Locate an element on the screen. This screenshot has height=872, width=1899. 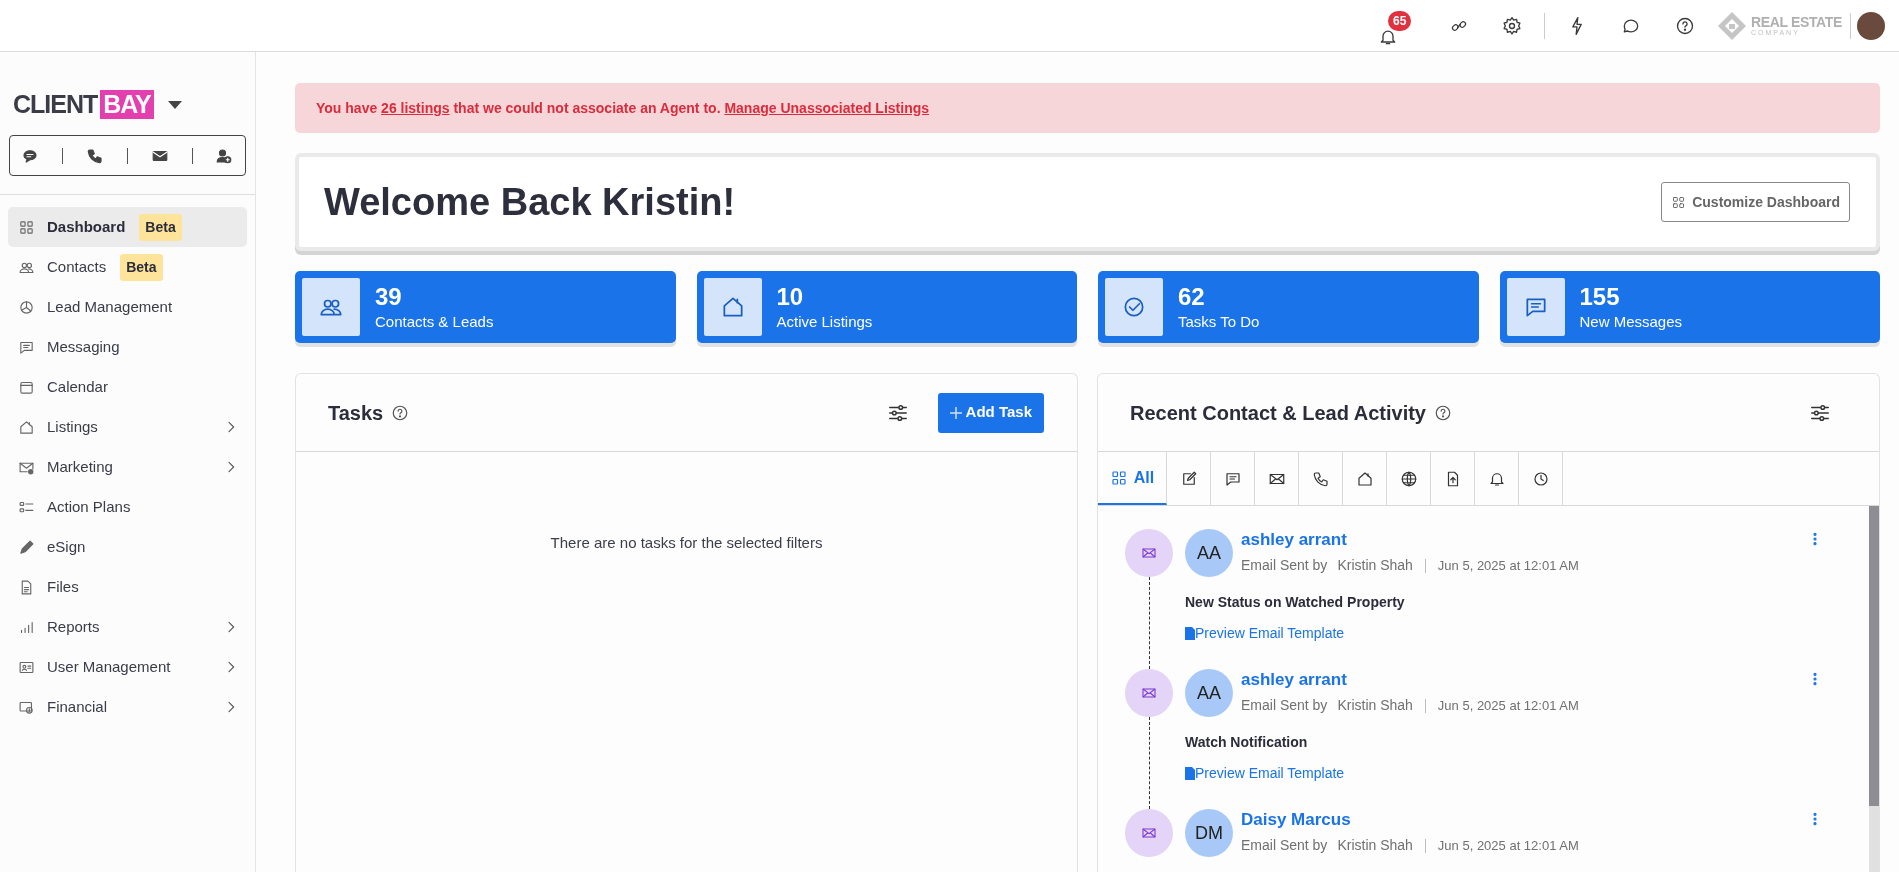
sidebar-item: Reports is located at coordinates (127, 627).